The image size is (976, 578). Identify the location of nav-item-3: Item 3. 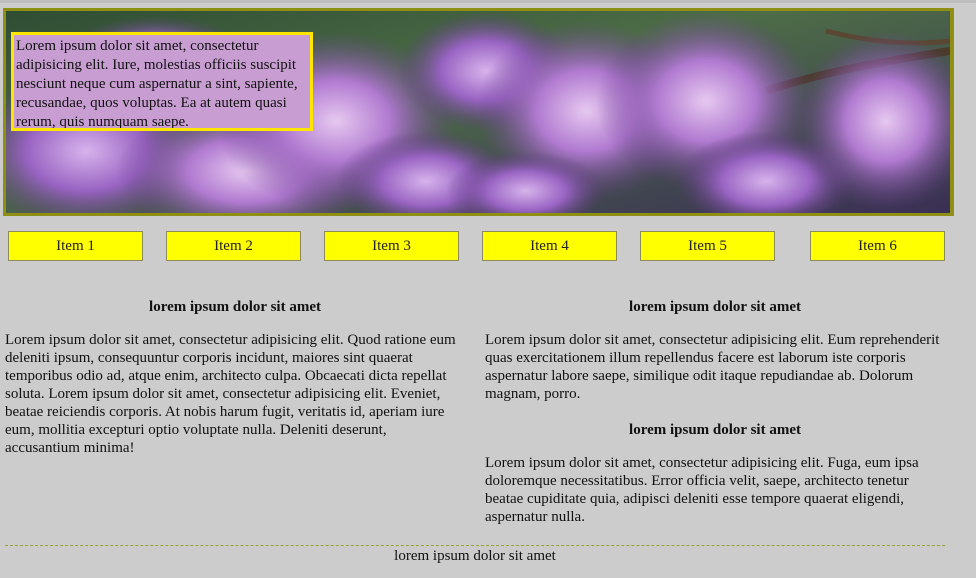
(391, 246).